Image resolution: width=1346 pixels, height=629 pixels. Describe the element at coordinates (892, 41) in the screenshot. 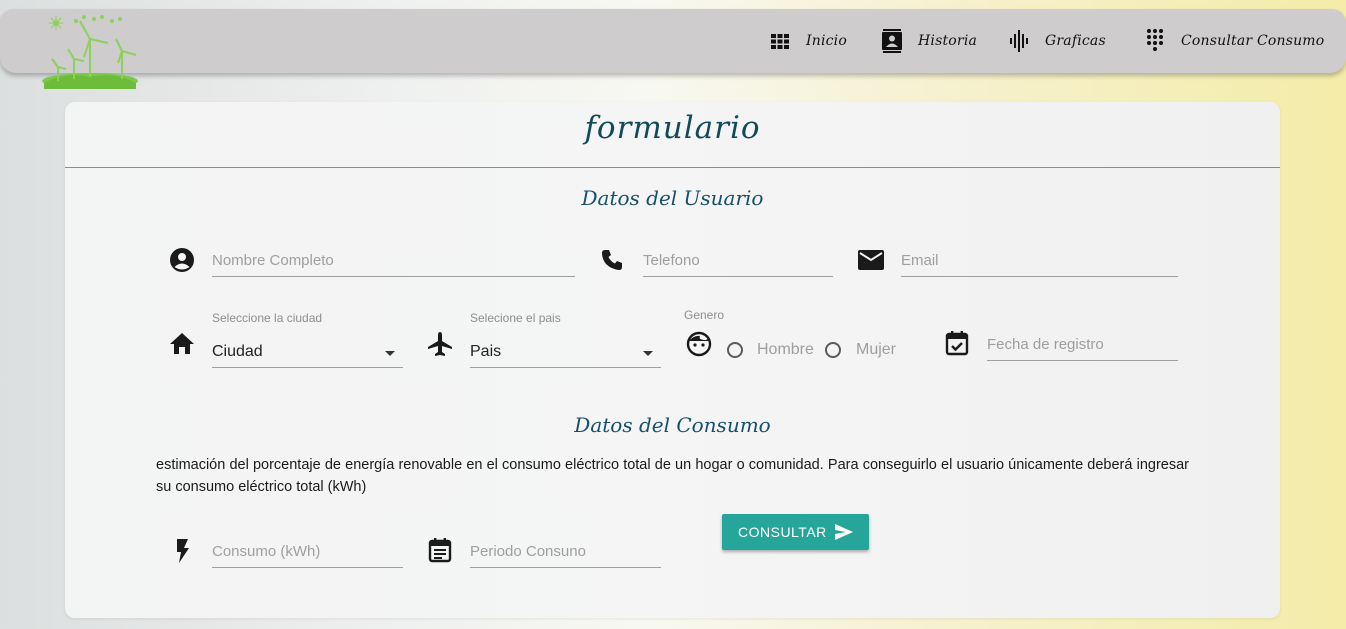

I see `contact-book-icon` at that location.